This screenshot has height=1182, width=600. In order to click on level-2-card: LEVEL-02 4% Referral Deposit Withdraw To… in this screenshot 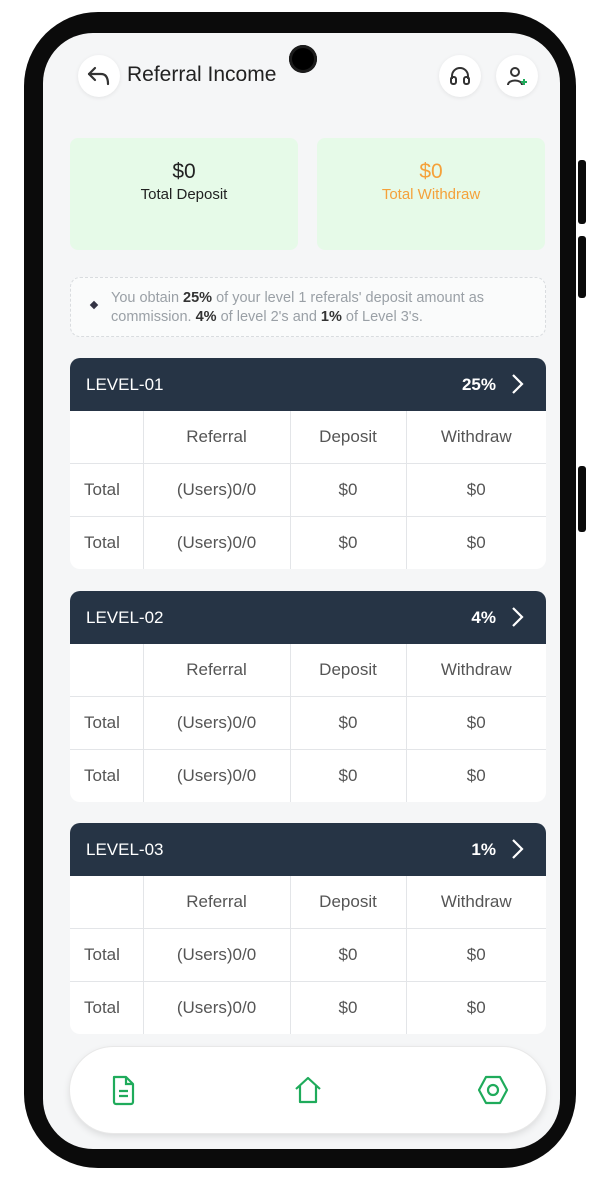, I will do `click(308, 696)`.